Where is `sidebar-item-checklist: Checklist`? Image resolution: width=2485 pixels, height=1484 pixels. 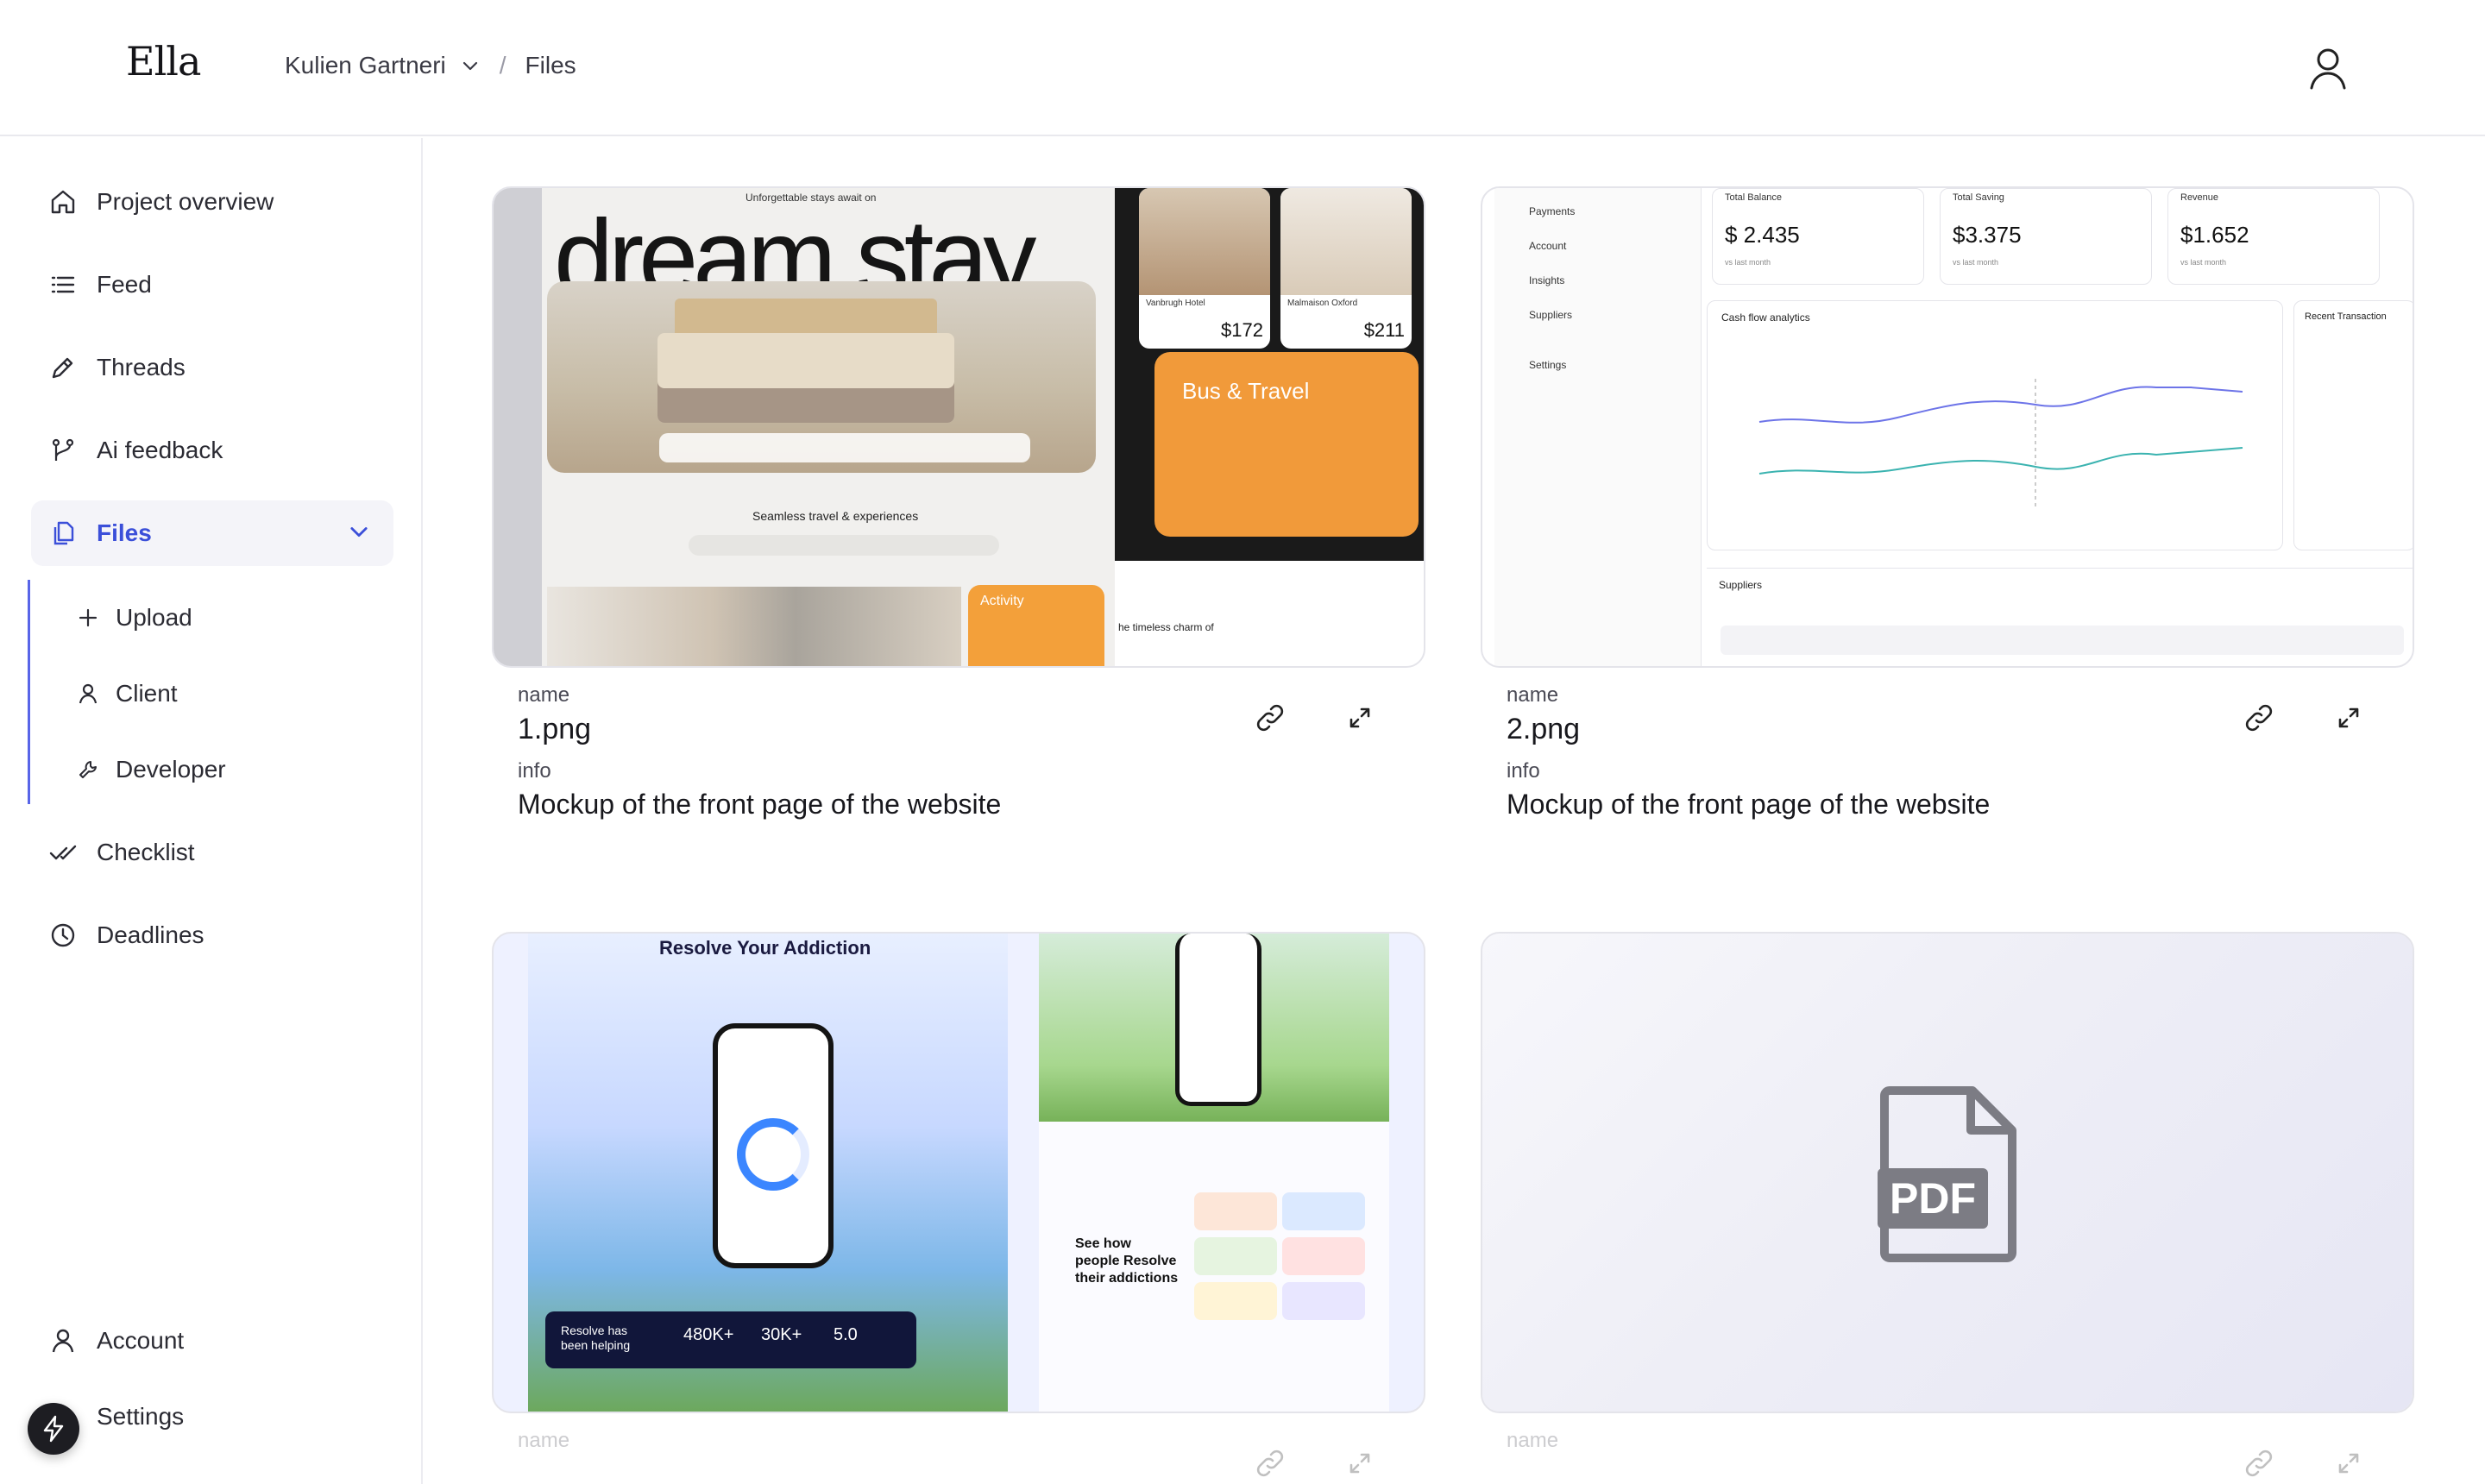
sidebar-item-checklist: Checklist is located at coordinates (212, 852).